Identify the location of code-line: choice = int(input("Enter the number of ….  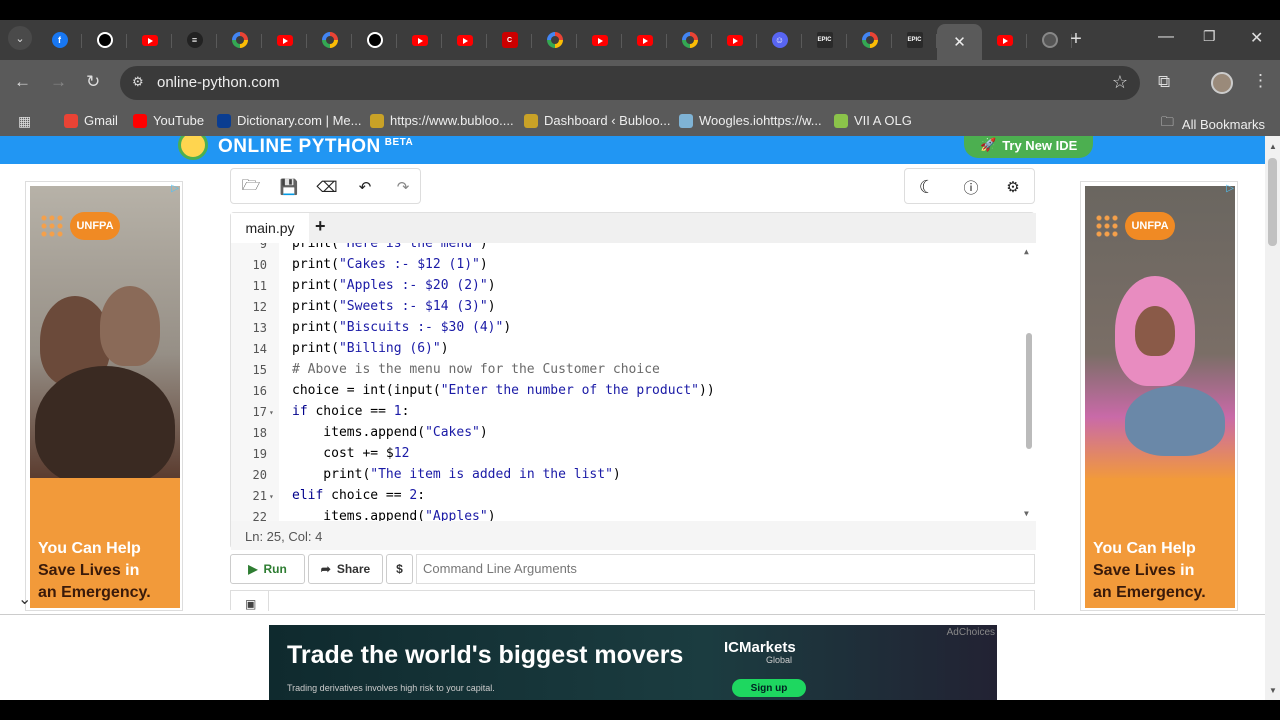
(503, 390).